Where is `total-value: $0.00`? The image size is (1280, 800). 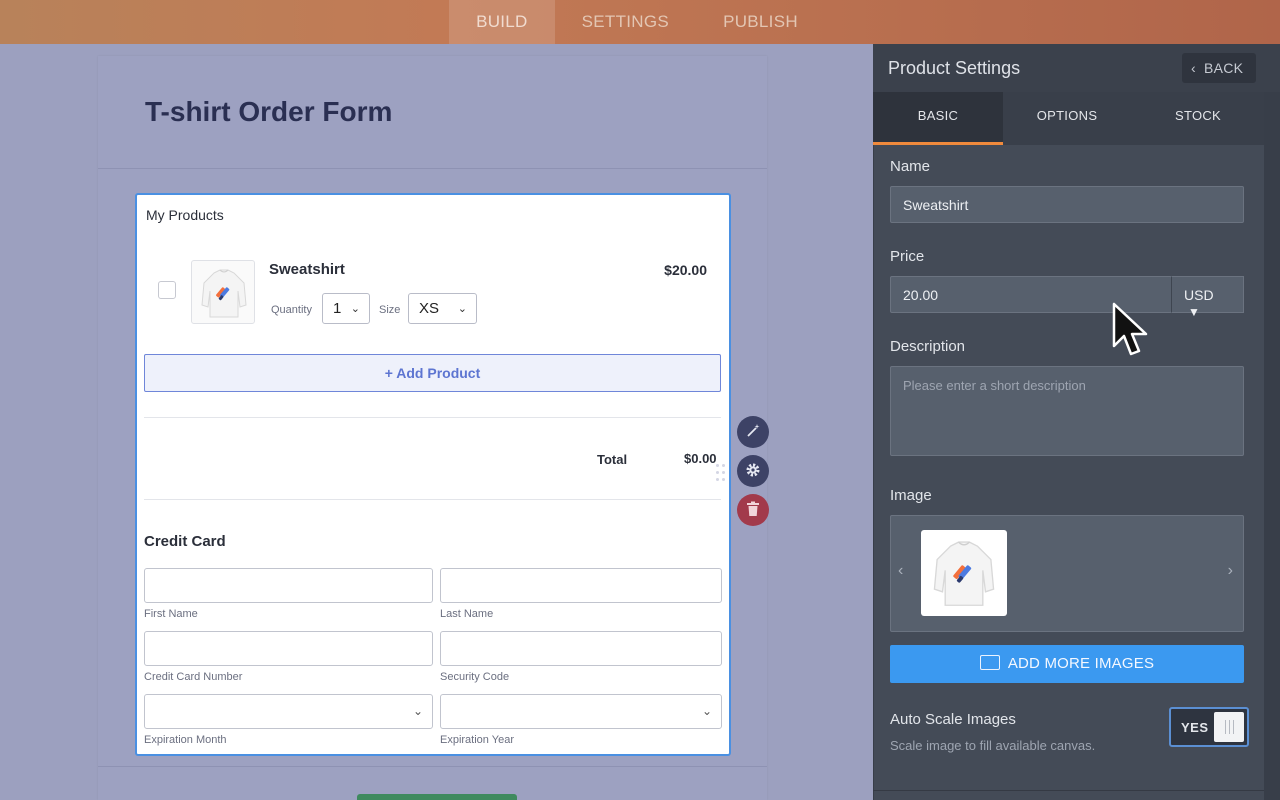
total-value: $0.00 is located at coordinates (700, 458).